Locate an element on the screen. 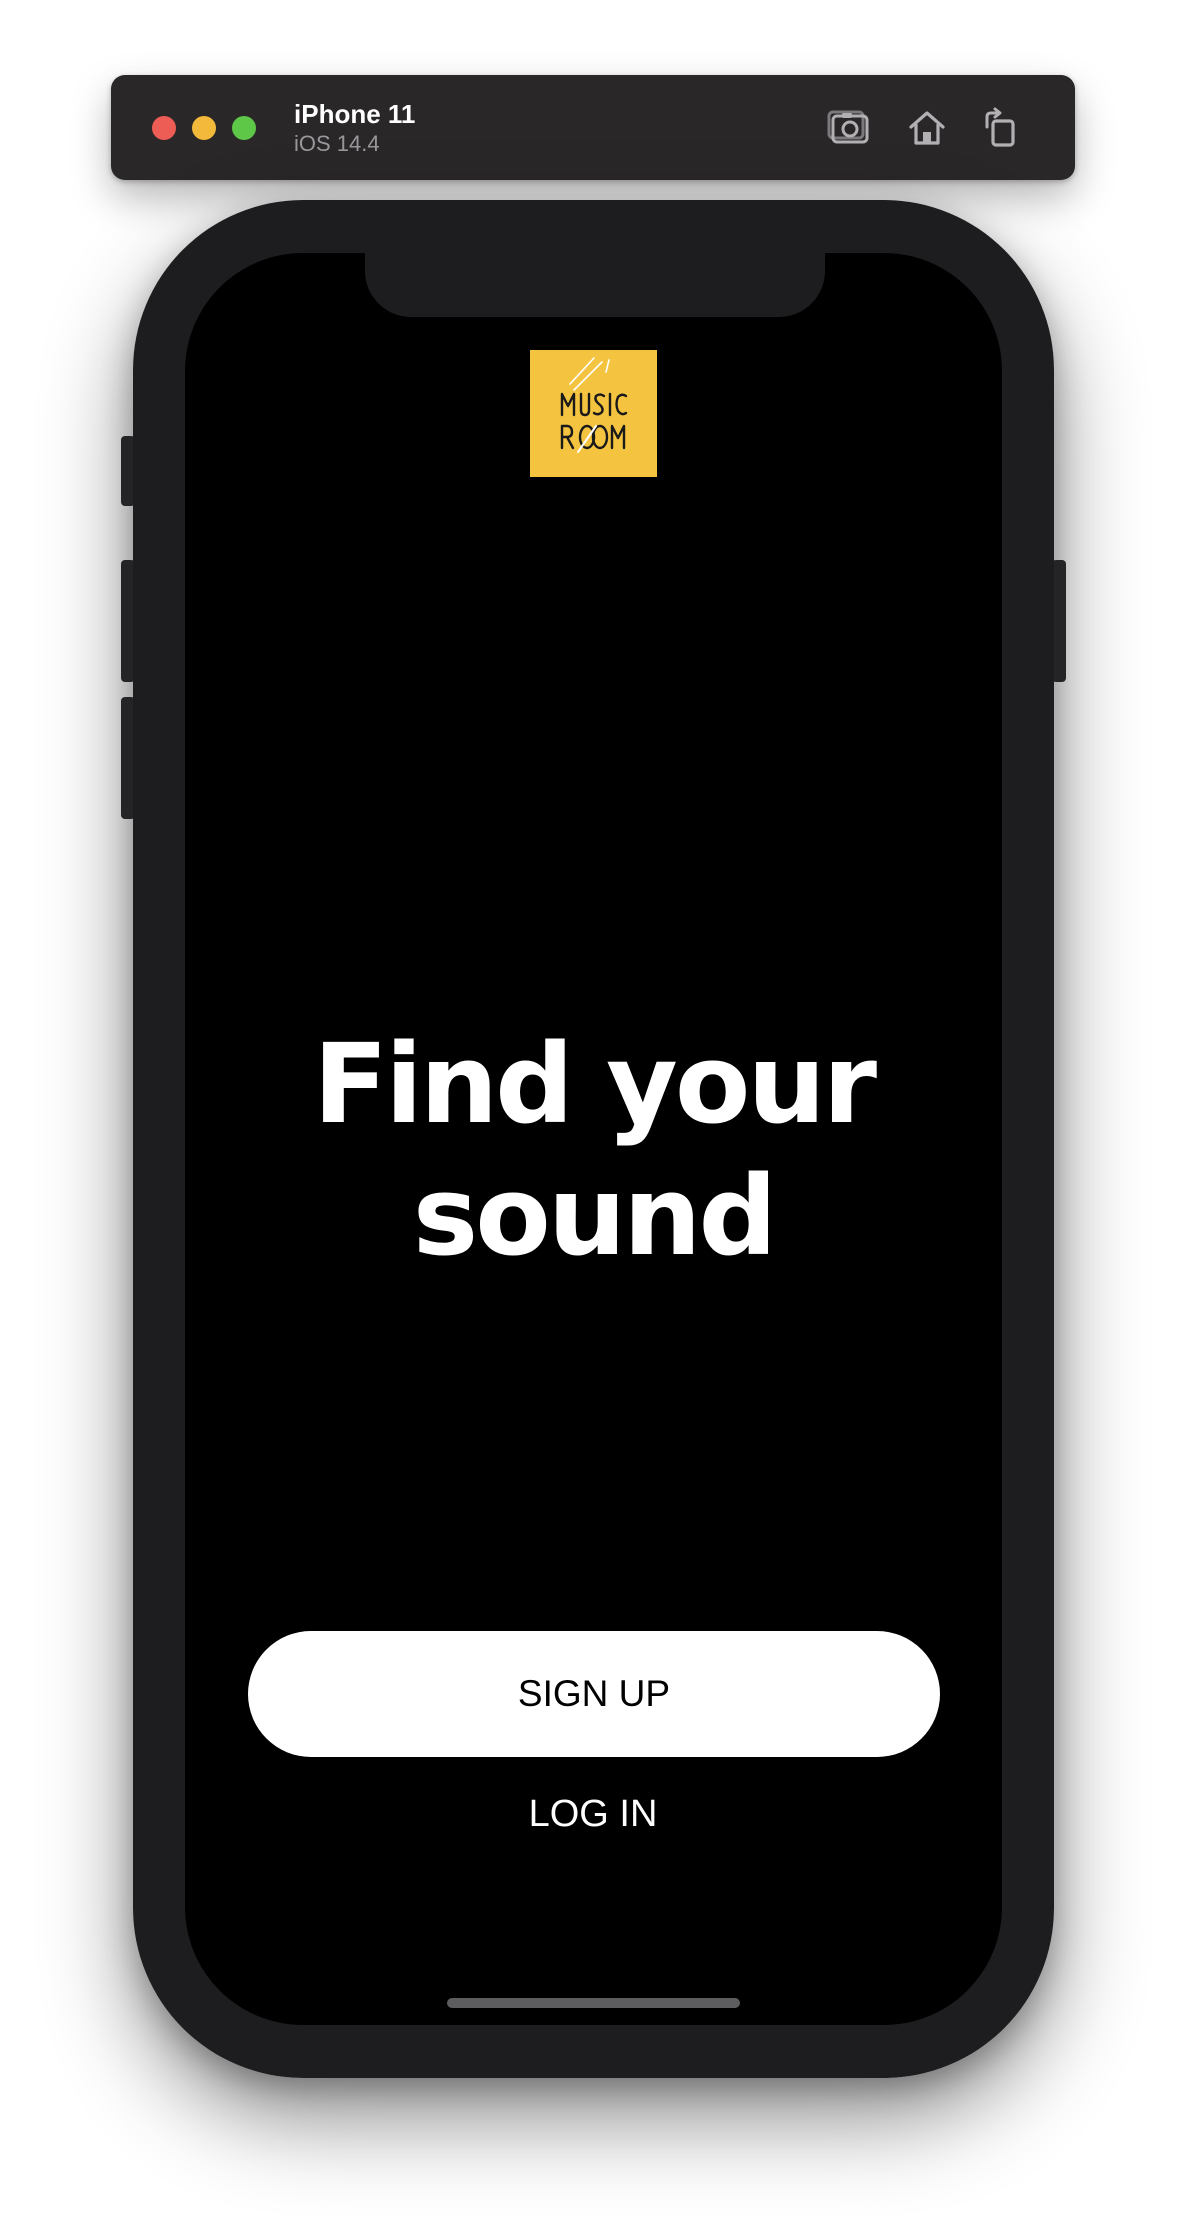  headline: Find your sound is located at coordinates (593, 1150).